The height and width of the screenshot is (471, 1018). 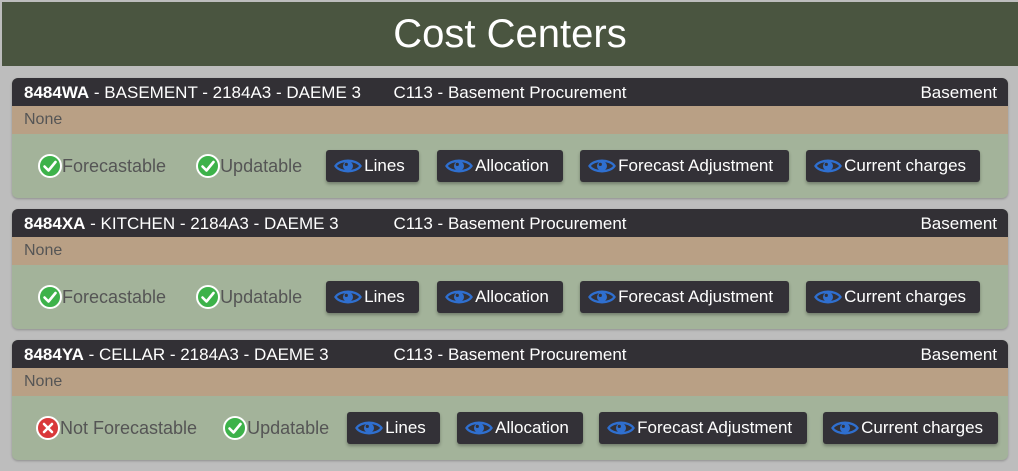 I want to click on page-header: Cost Centers, so click(x=510, y=34).